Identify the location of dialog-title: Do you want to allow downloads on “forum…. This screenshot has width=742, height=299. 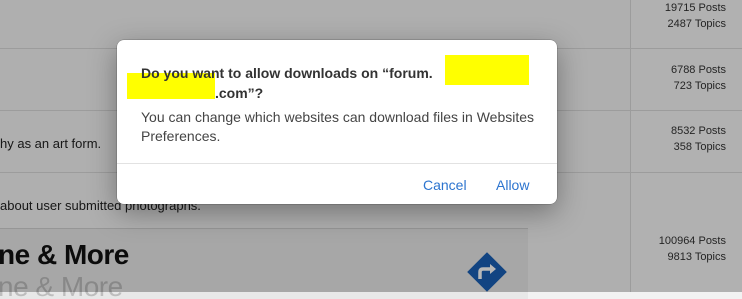
(341, 83).